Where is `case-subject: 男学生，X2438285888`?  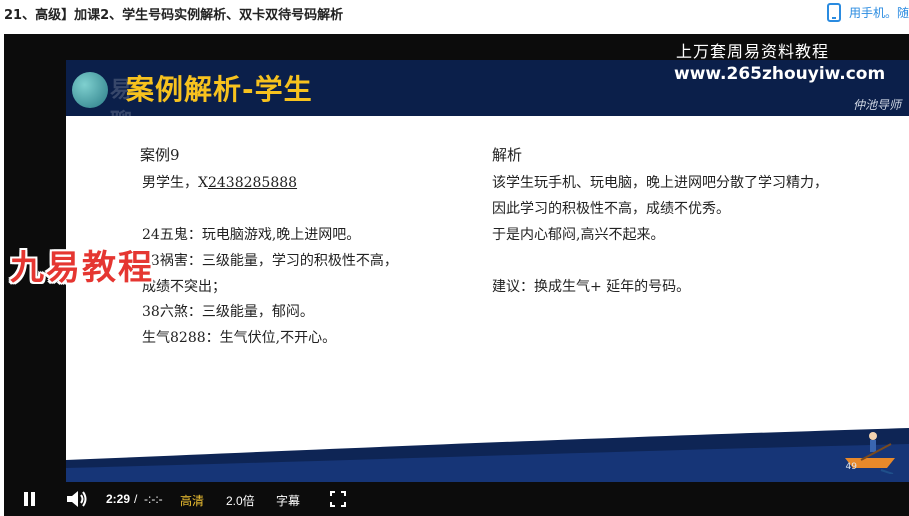
case-subject: 男学生，X2438285888 is located at coordinates (219, 182).